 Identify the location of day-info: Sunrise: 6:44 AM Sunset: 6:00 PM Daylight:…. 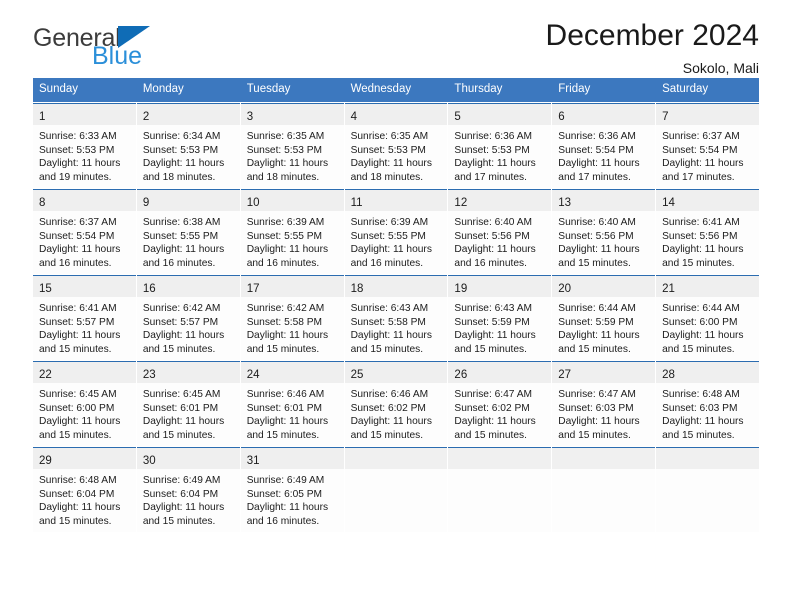
(707, 326).